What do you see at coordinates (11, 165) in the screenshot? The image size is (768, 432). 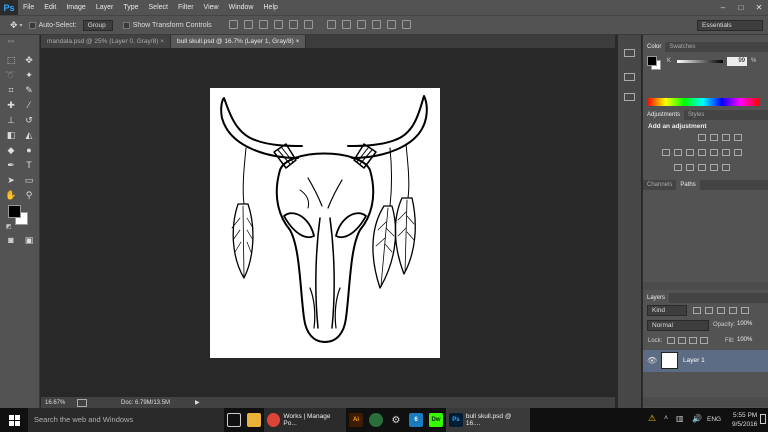 I see `pen-tool-icon: ✒` at bounding box center [11, 165].